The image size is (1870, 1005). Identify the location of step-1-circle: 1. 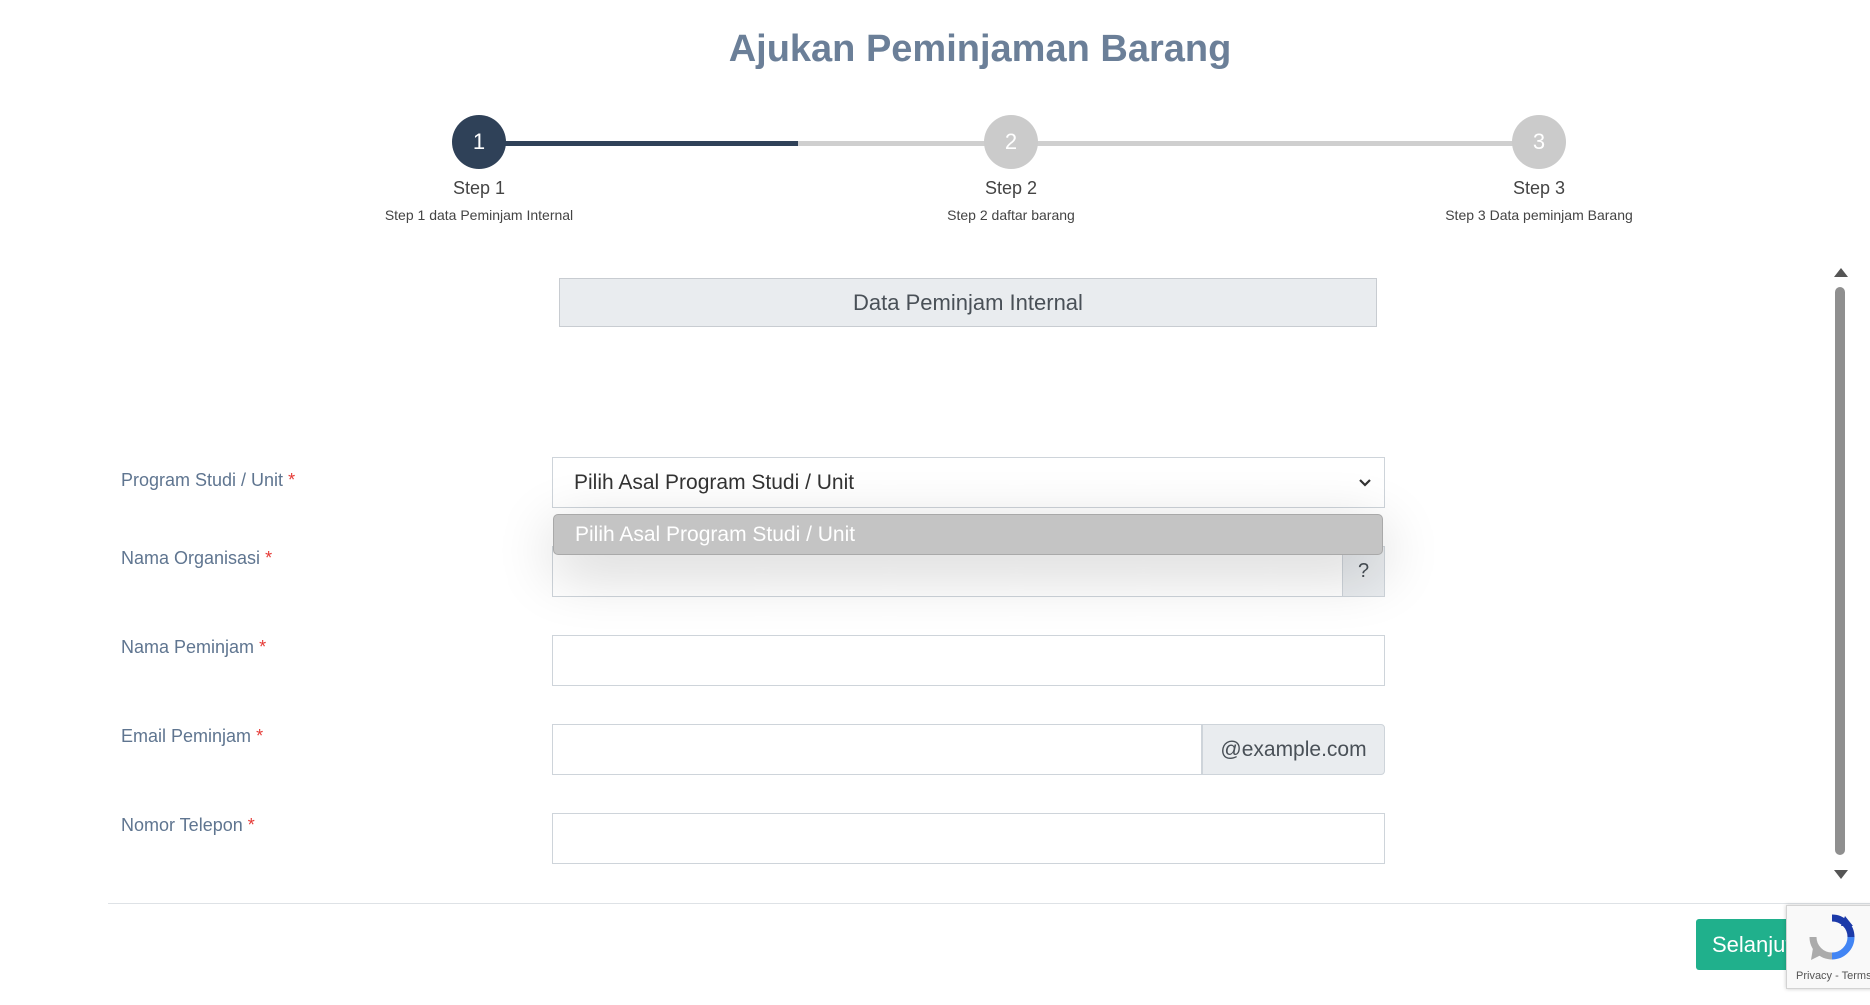
(479, 142).